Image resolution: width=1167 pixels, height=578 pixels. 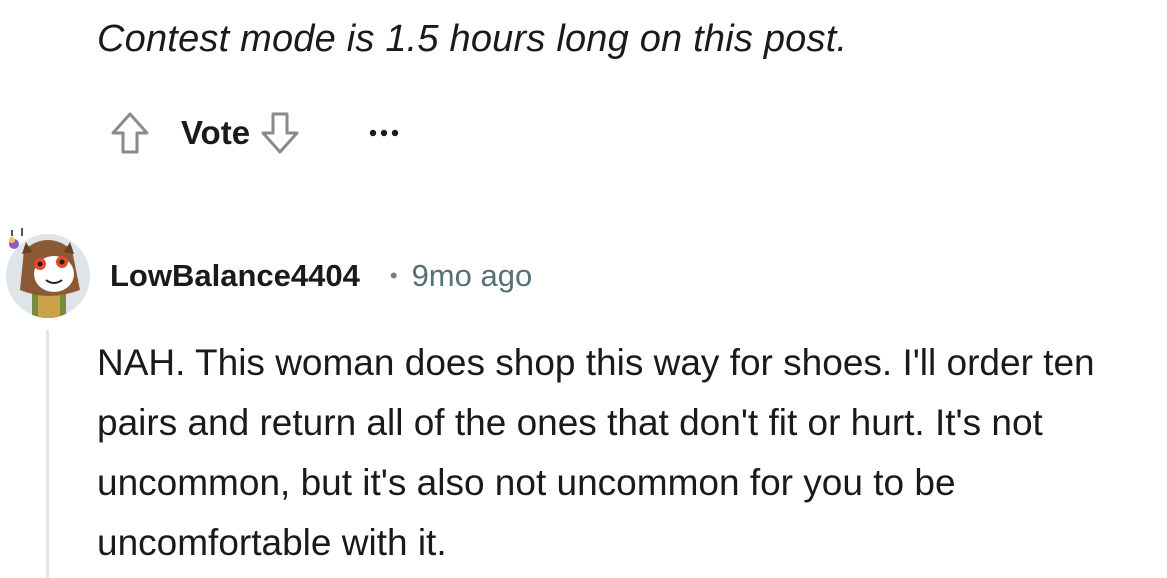 What do you see at coordinates (47, 454) in the screenshot?
I see `comment-thread-line` at bounding box center [47, 454].